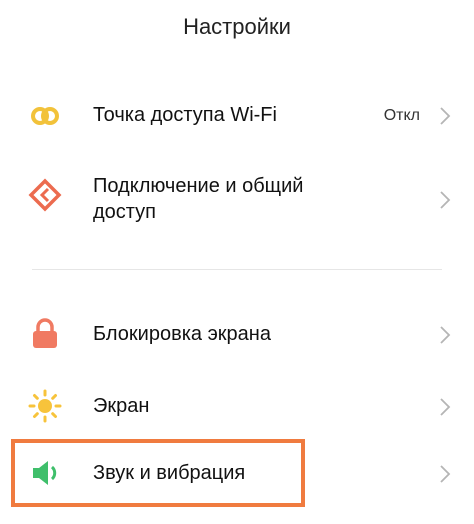 This screenshot has width=474, height=524. Describe the element at coordinates (169, 473) in the screenshot. I see `settings-item-label: Звук и вибрация` at that location.